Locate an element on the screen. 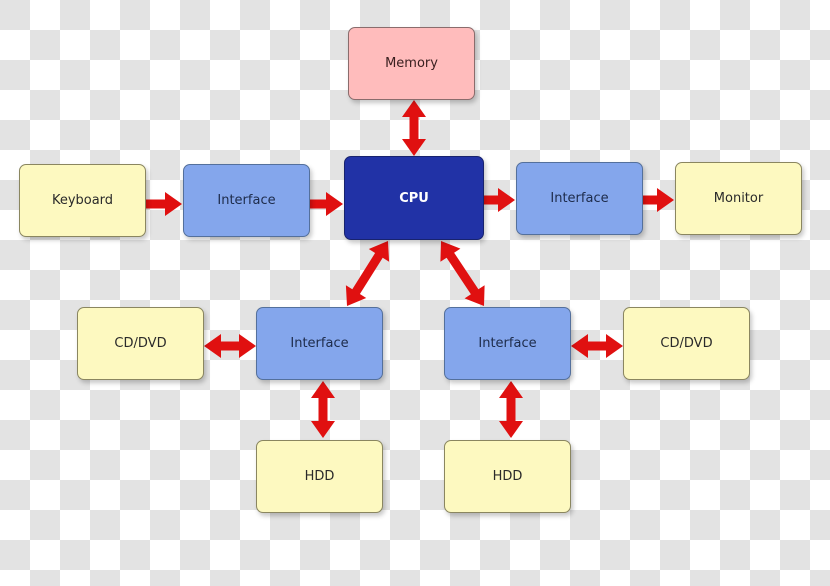 The image size is (830, 586). arrow-keyboard-to-interface-input is located at coordinates (164, 204).